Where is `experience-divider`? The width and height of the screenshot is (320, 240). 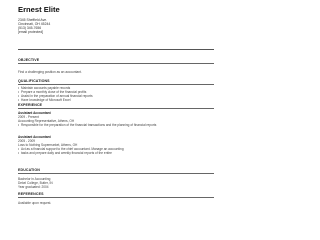 experience-divider is located at coordinates (116, 108).